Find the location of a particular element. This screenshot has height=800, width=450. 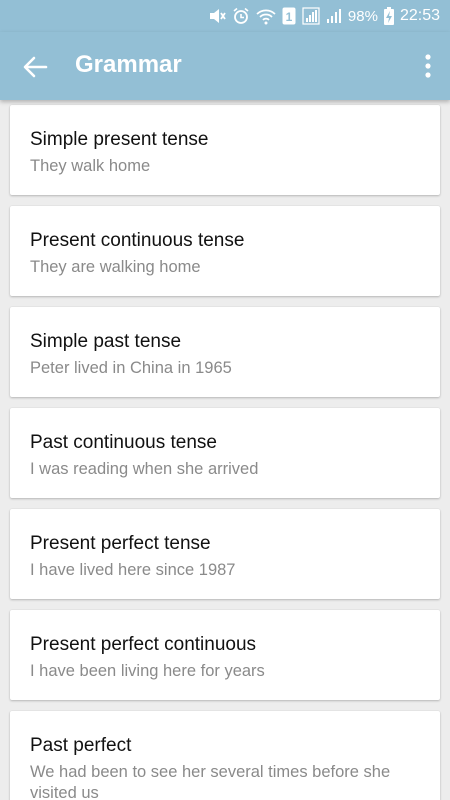

status-bar: 1 98% 22:53 is located at coordinates (225, 16).